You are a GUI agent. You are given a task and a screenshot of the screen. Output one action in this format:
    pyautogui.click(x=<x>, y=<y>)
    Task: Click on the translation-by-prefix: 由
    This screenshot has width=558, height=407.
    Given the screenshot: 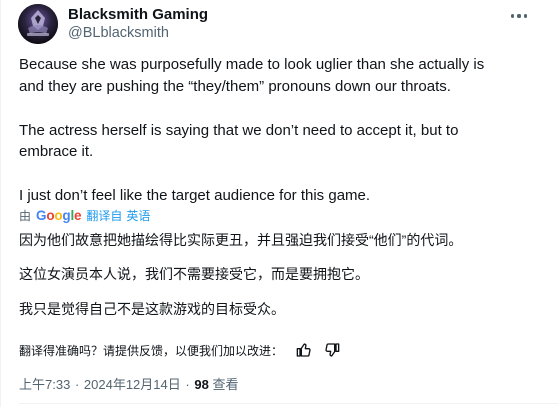 What is the action you would take?
    pyautogui.click(x=25, y=216)
    